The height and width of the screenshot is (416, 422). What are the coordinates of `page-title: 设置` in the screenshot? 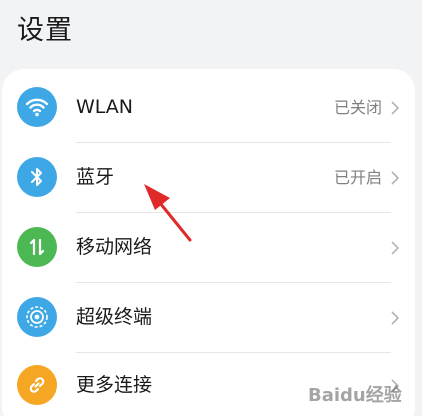 It's located at (45, 30).